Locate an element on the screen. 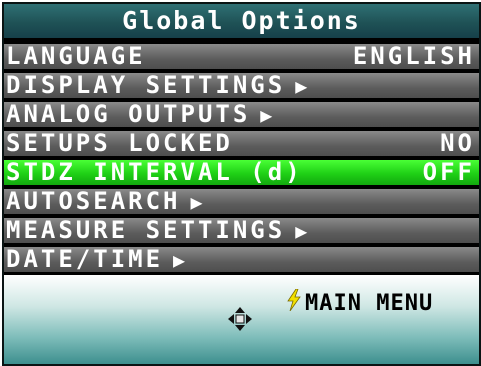 This screenshot has height=366, width=481. menu-item-value: NO is located at coordinates (457, 143).